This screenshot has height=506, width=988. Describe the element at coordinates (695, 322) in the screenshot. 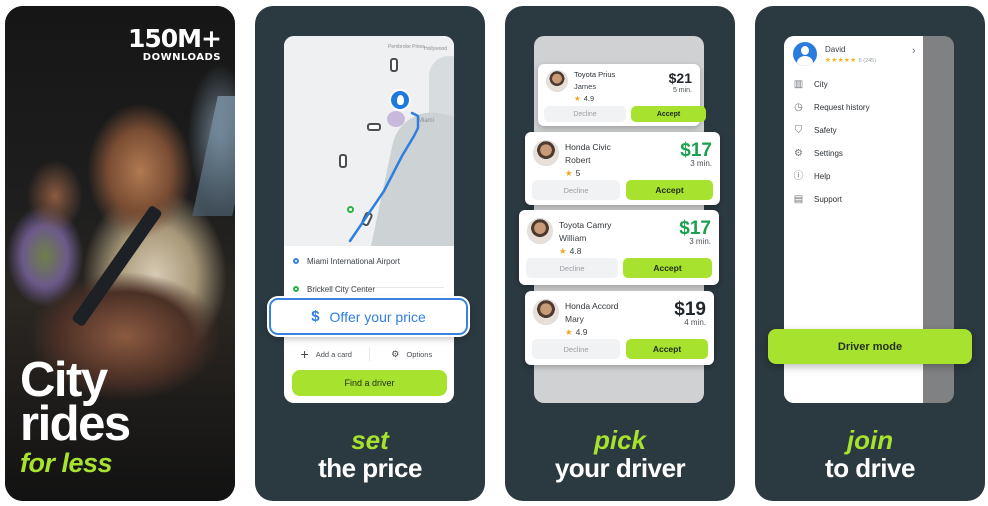

I see `offer-eta: 4 min.` at that location.